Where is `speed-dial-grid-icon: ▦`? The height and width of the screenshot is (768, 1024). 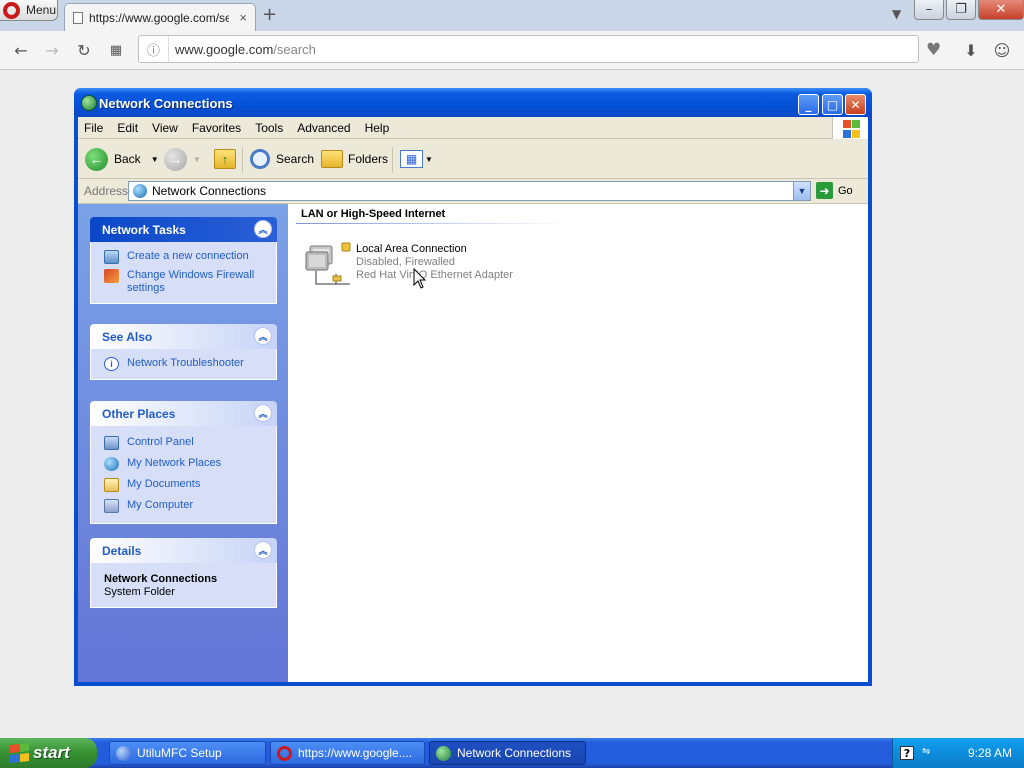
speed-dial-grid-icon: ▦ is located at coordinates (116, 50).